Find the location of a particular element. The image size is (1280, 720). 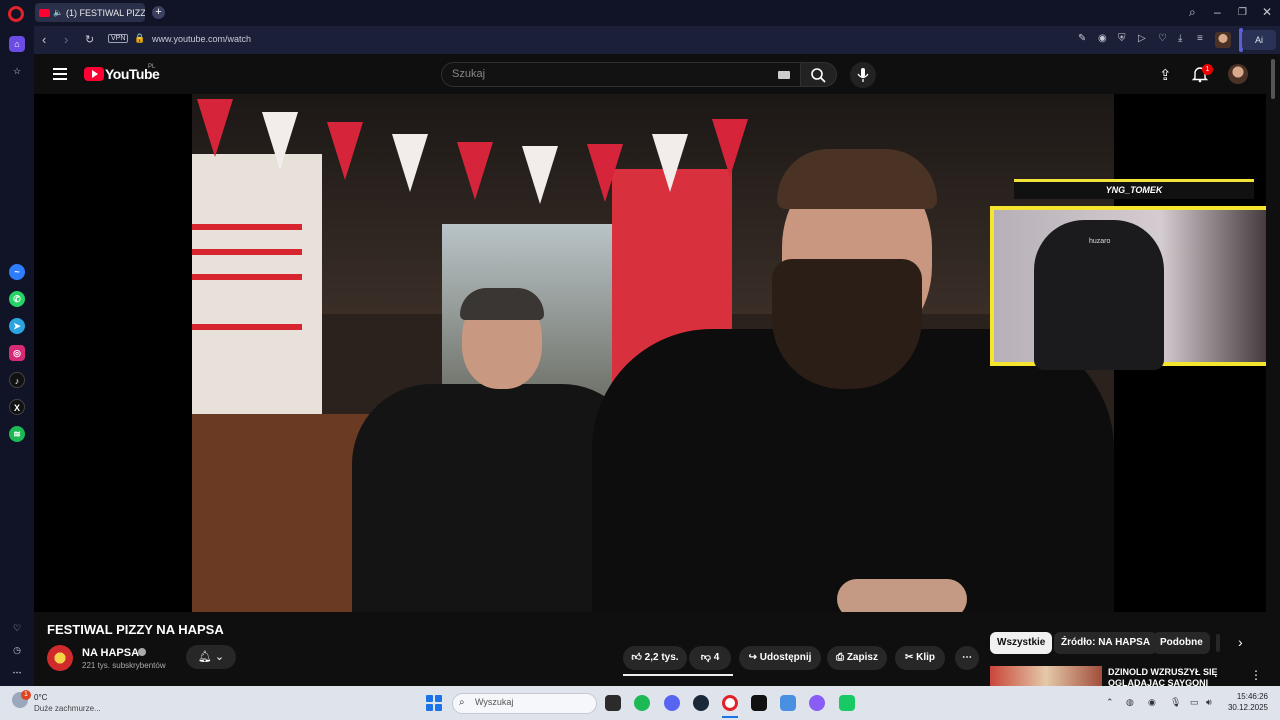

tray-chevron-icon: ⌃ is located at coordinates (1110, 702).